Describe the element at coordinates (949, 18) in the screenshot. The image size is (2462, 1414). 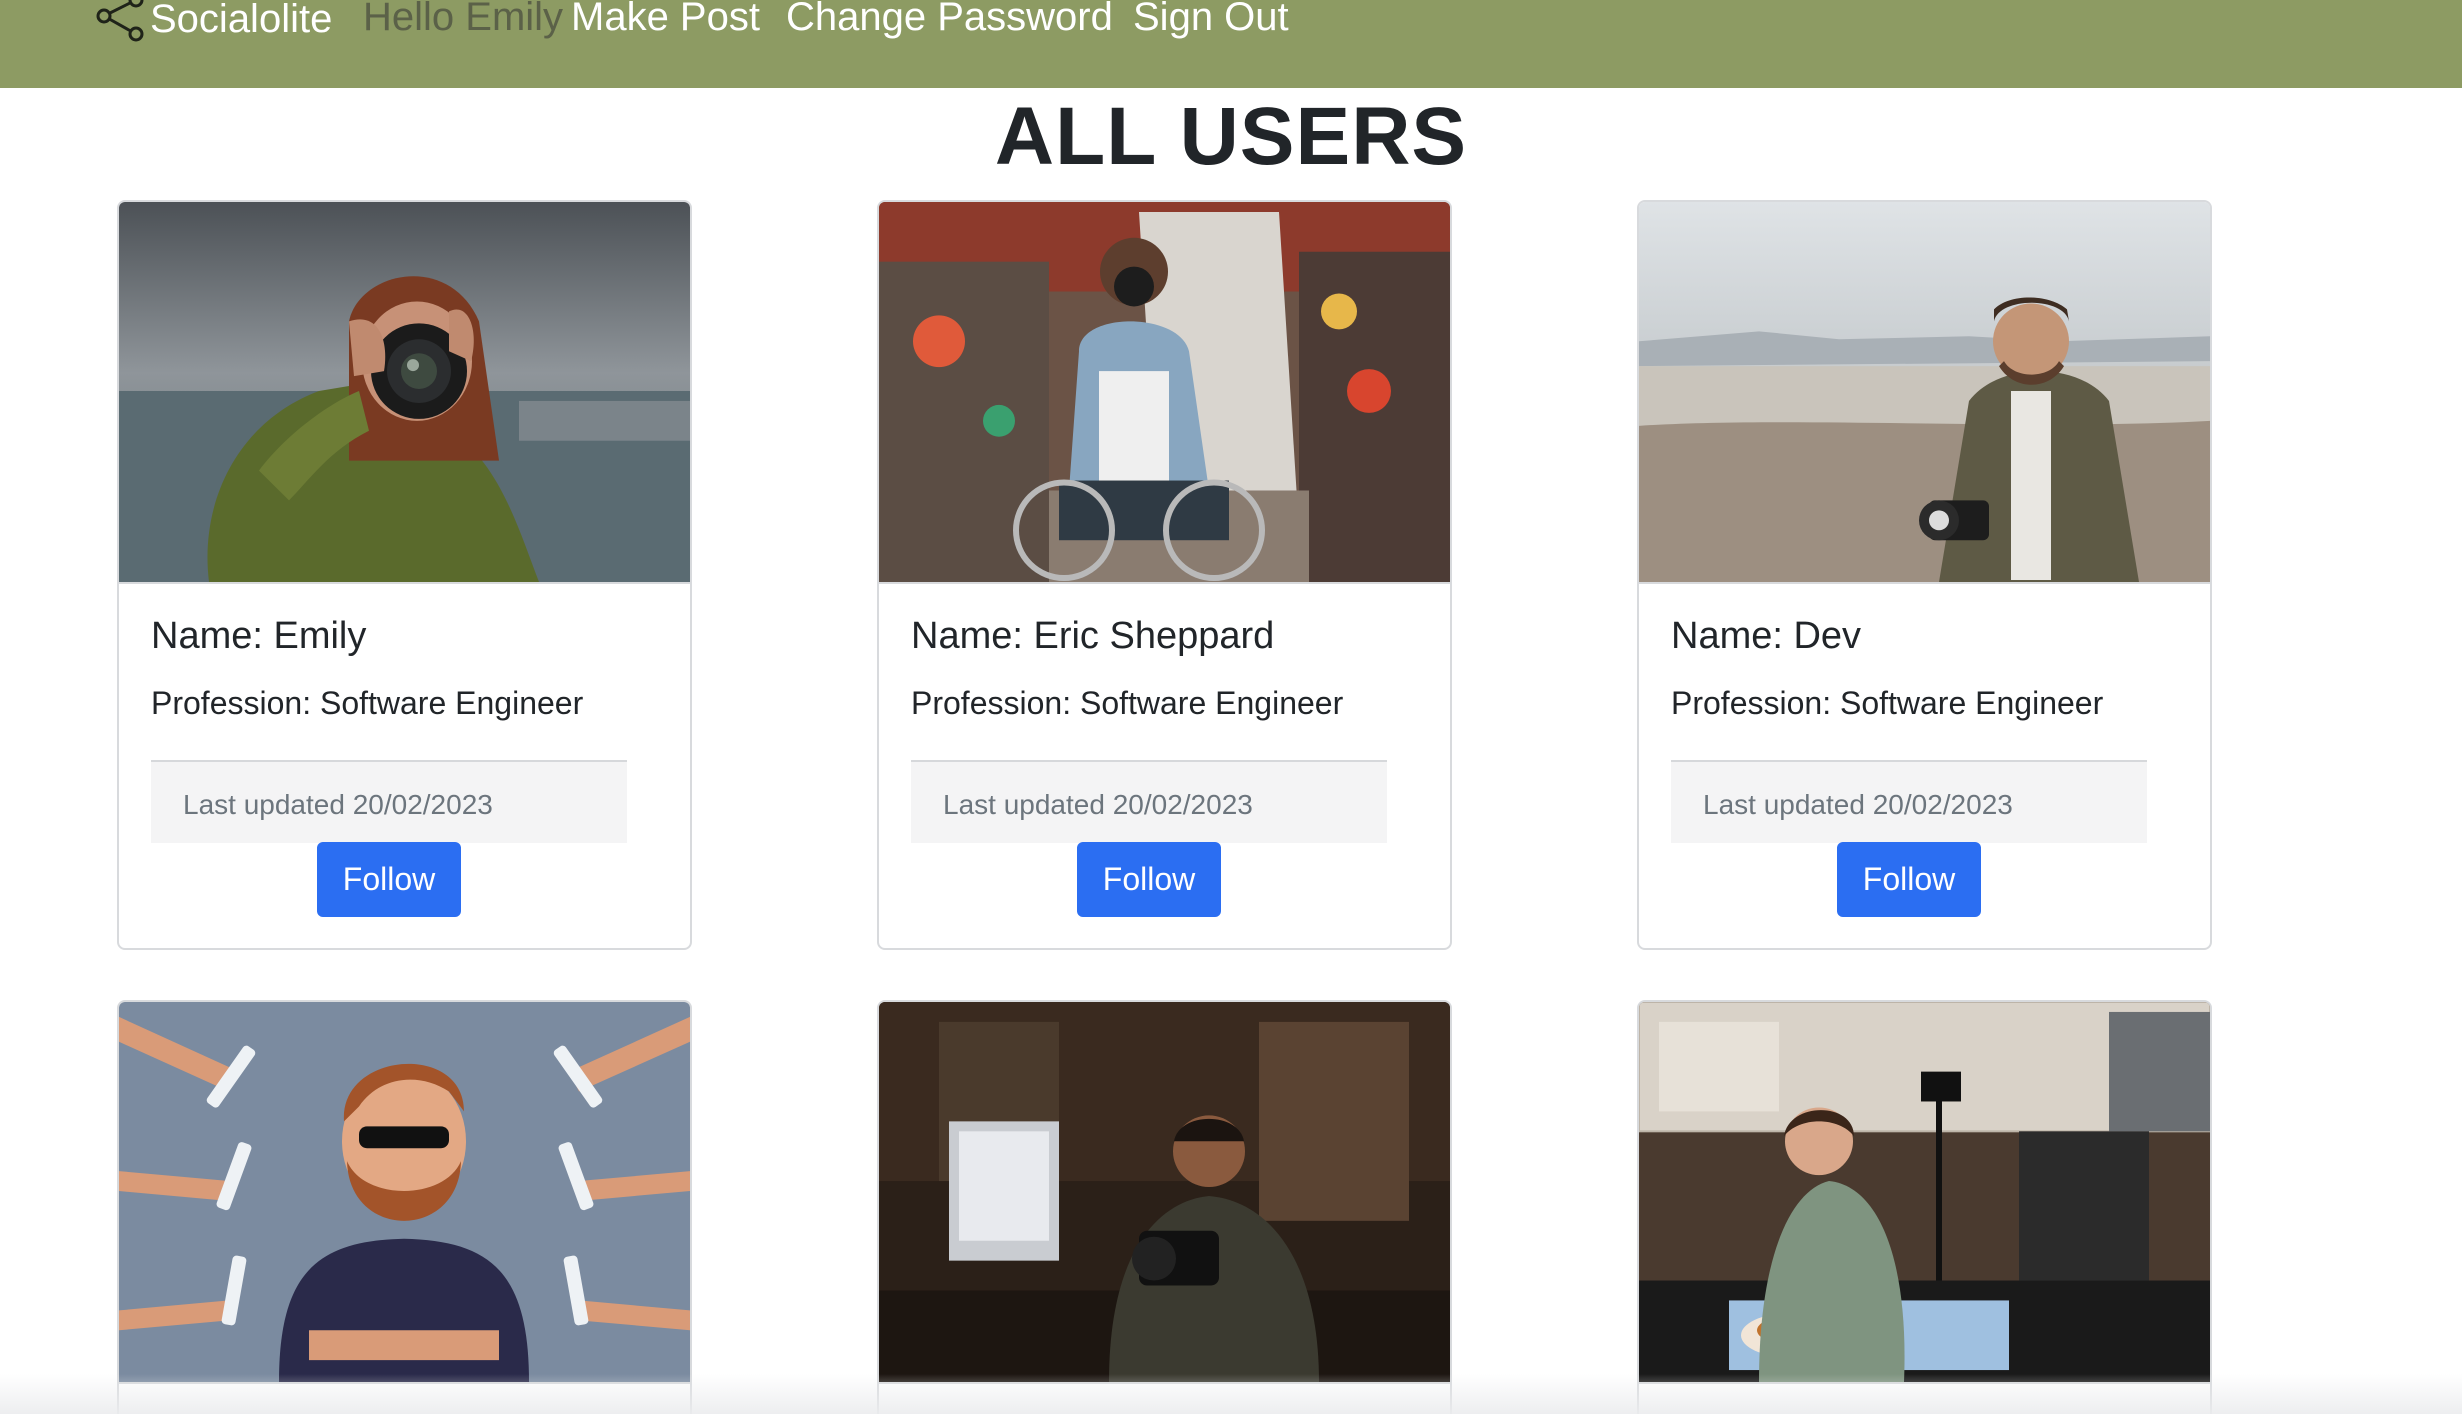
I see `change-password-link: Change Password` at that location.